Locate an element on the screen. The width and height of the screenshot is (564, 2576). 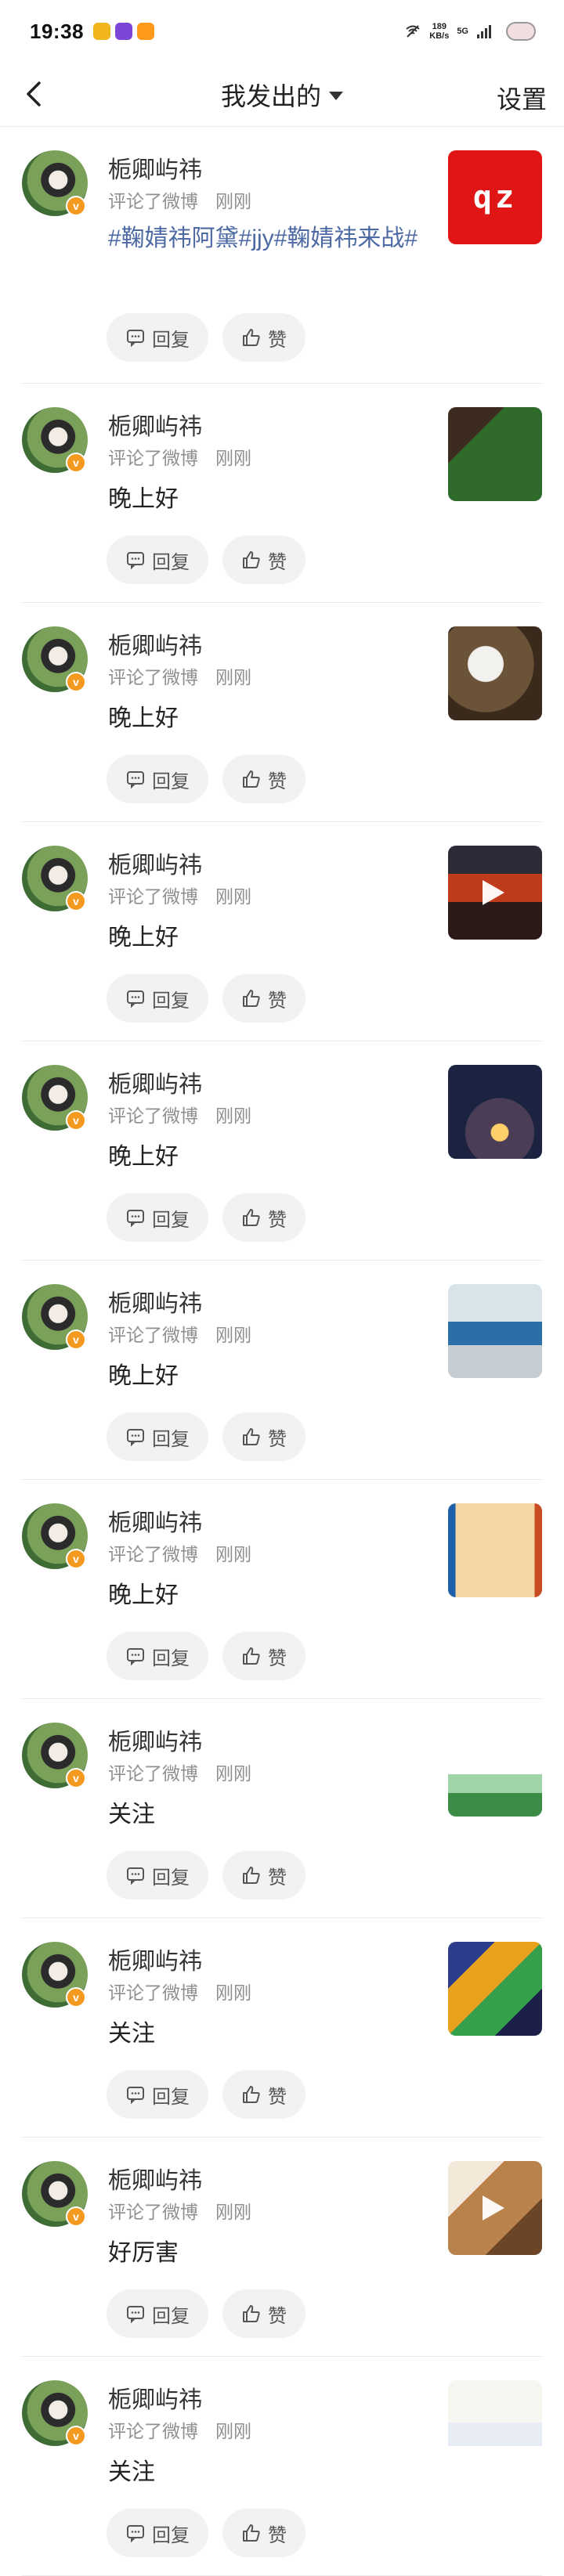
factory-worker-photo is located at coordinates (495, 1331).